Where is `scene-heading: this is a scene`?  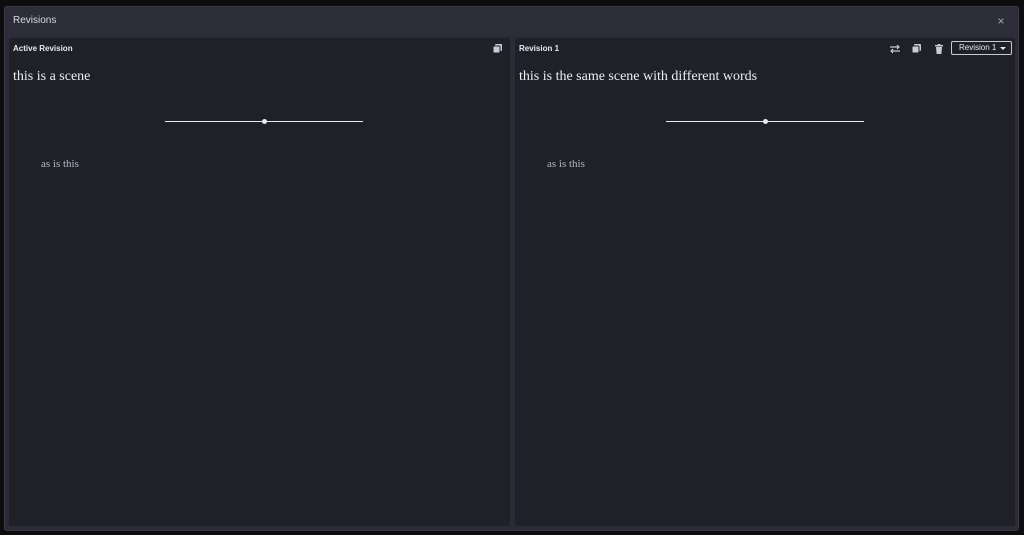 scene-heading: this is a scene is located at coordinates (51, 77).